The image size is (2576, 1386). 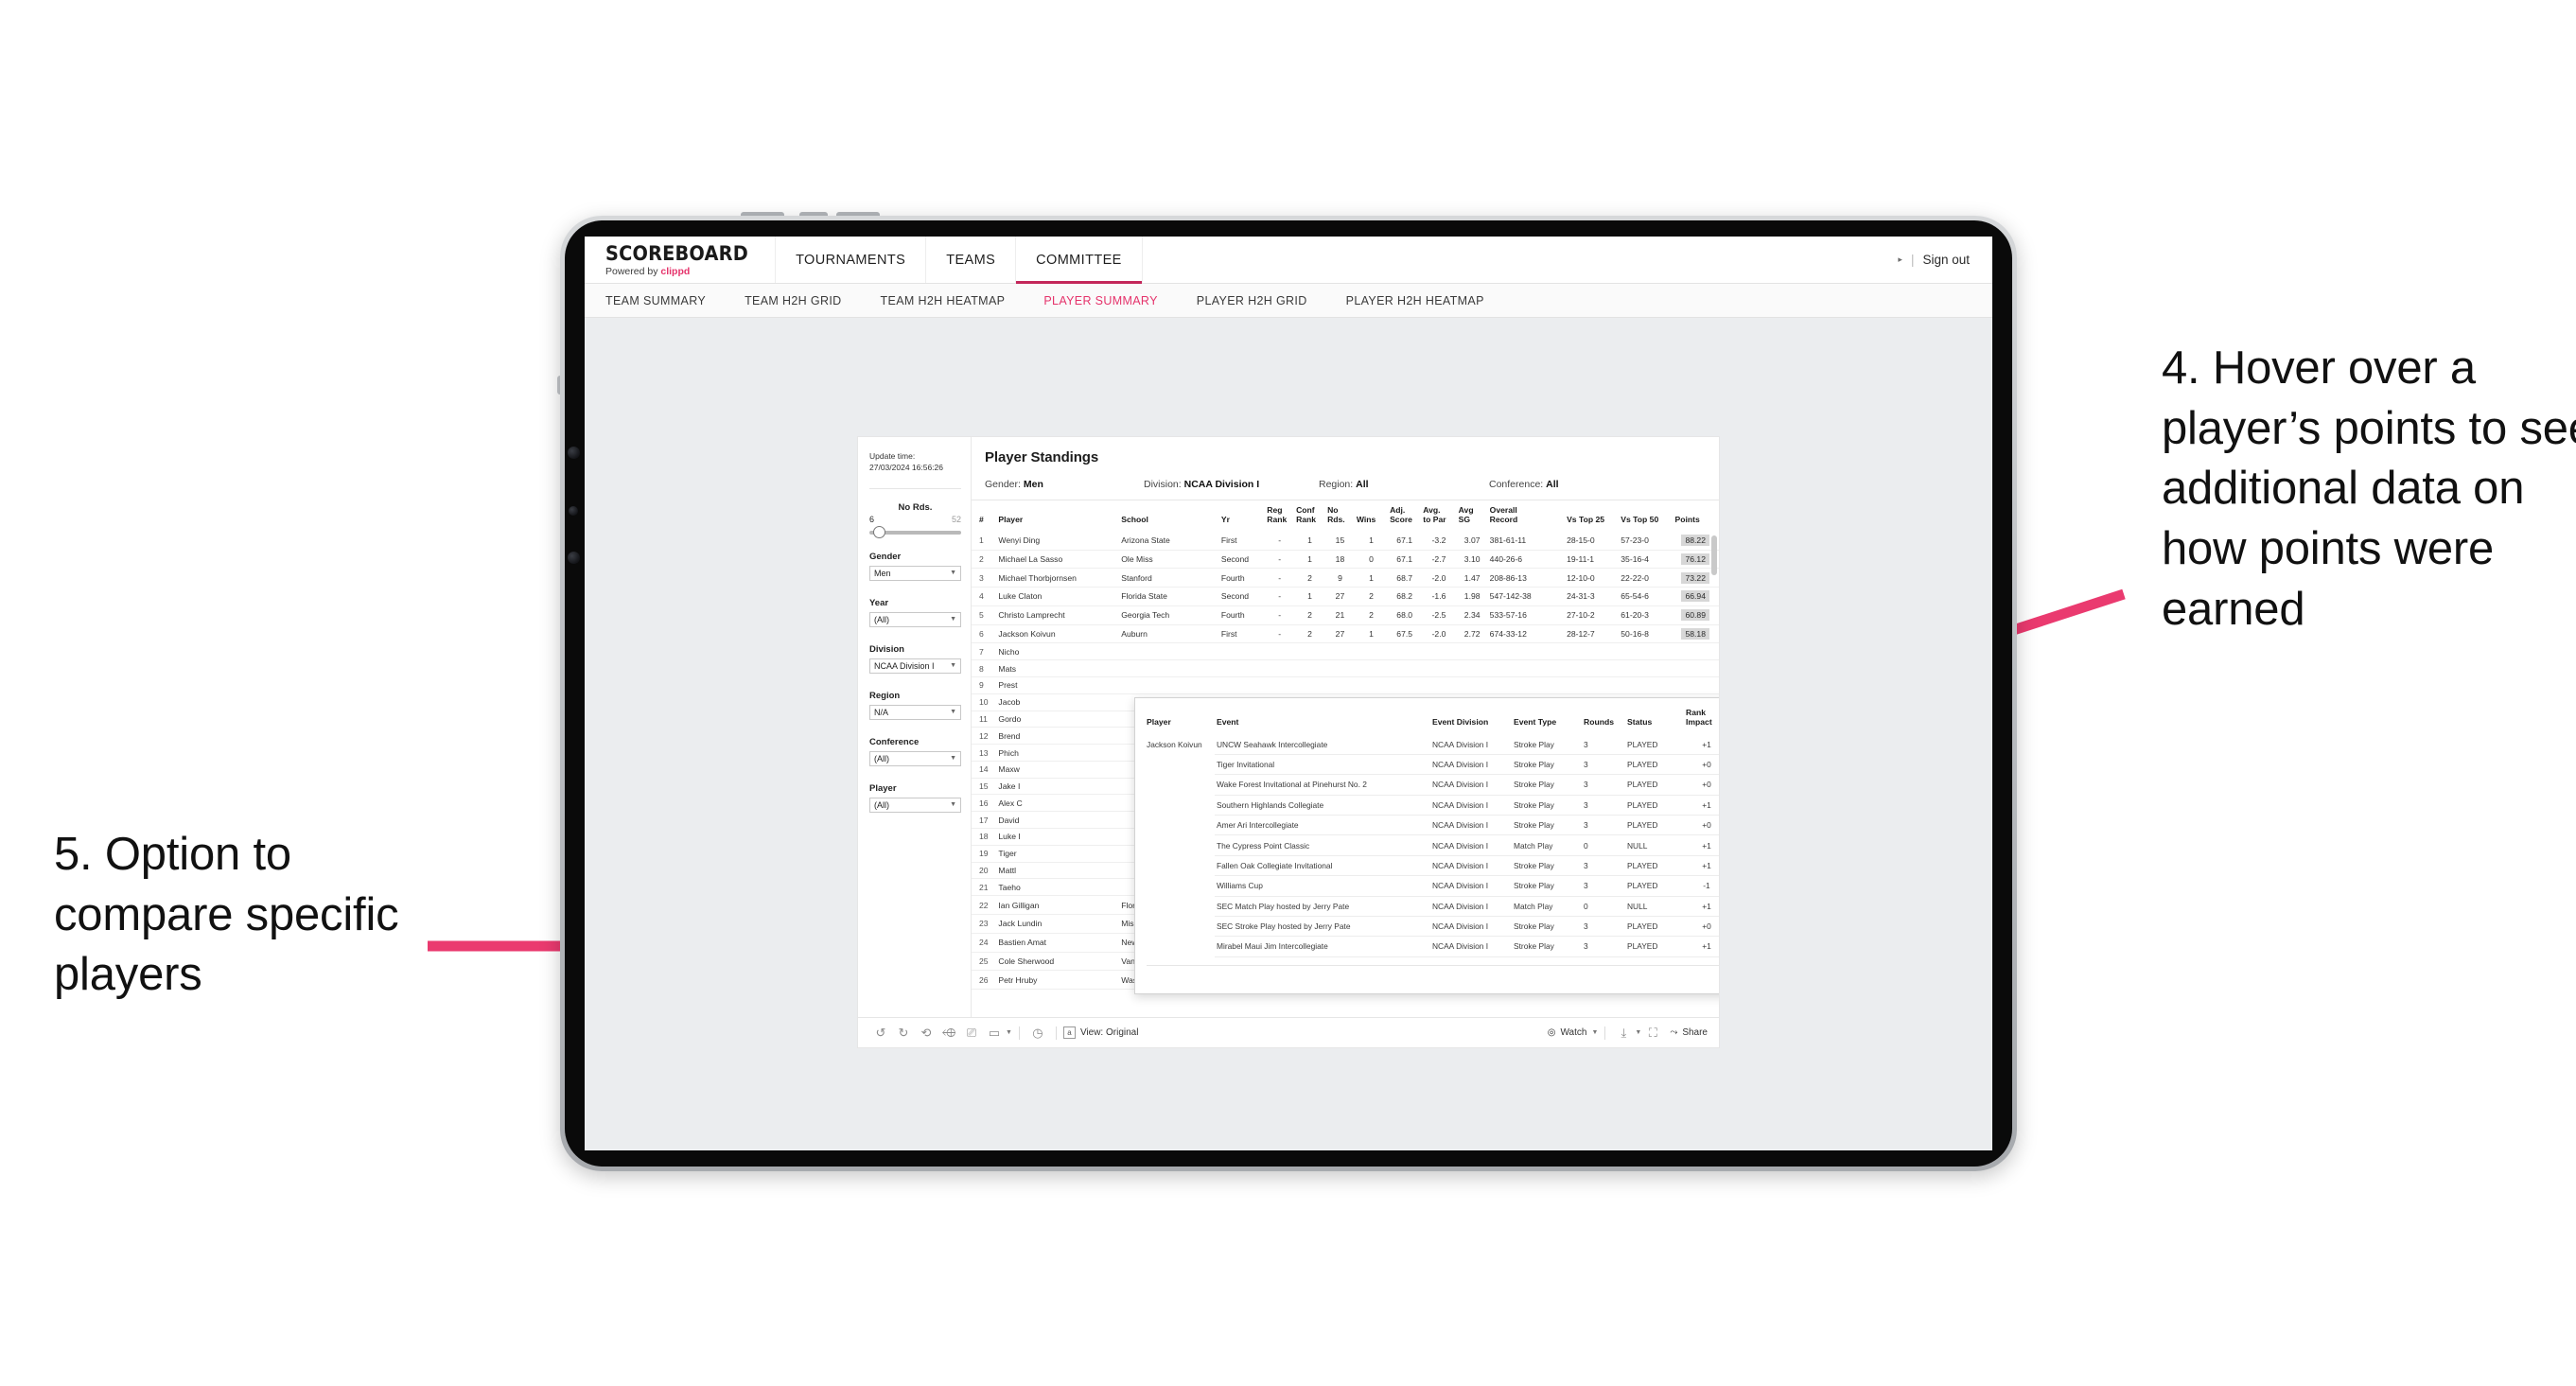 I want to click on cell-1: Gordo, so click(x=1058, y=719).